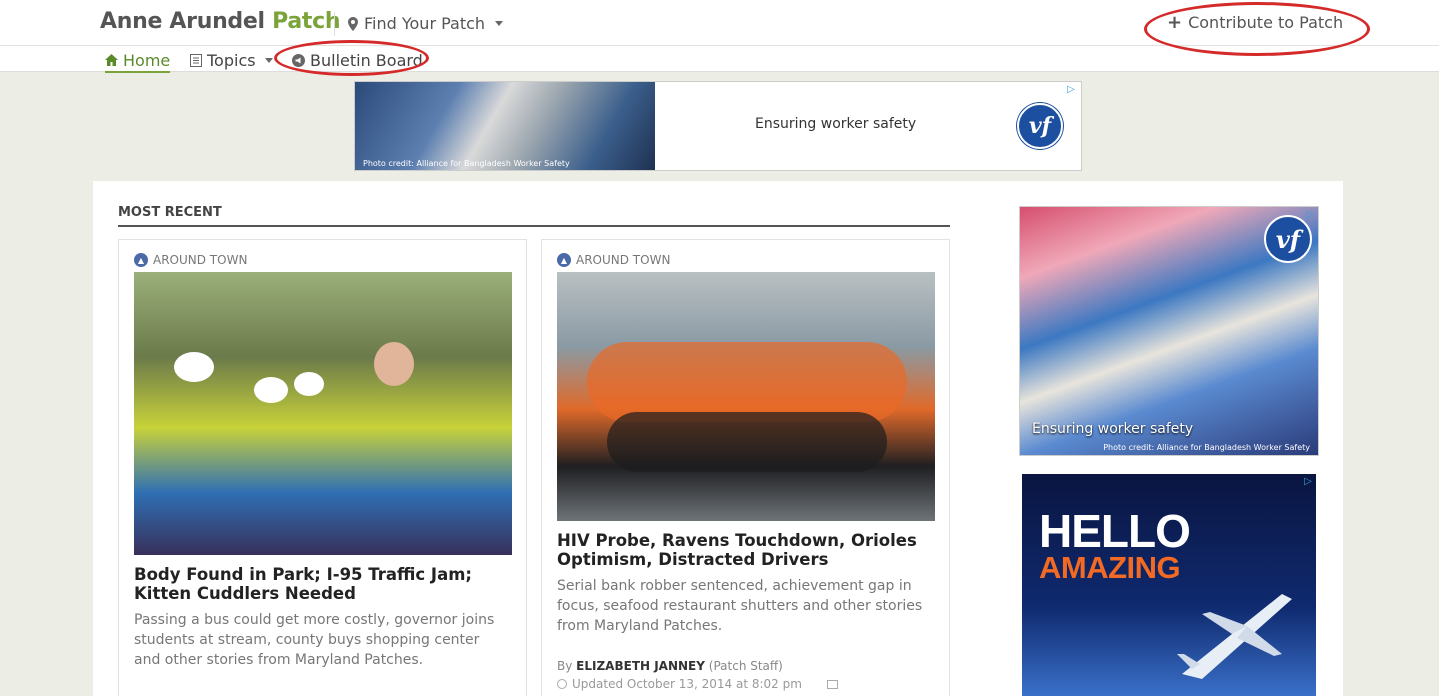 The height and width of the screenshot is (696, 1439). I want to click on megaphone-icon, so click(298, 60).